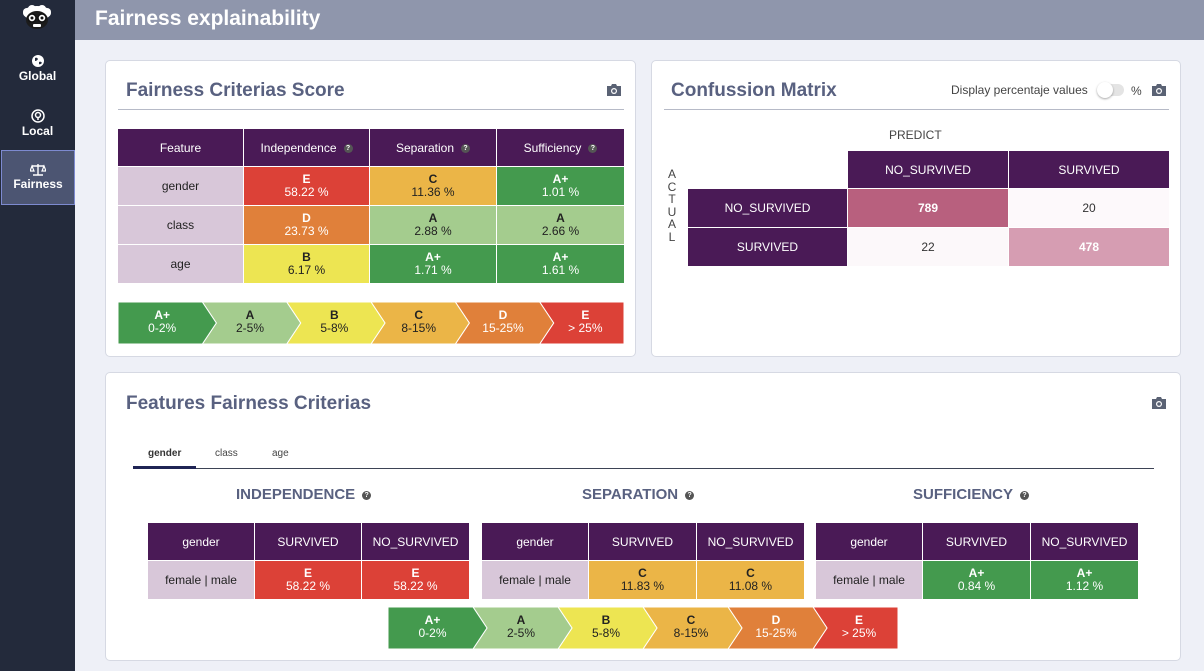 The image size is (1204, 671). What do you see at coordinates (915, 135) in the screenshot?
I see `predict-label: PREDICT` at bounding box center [915, 135].